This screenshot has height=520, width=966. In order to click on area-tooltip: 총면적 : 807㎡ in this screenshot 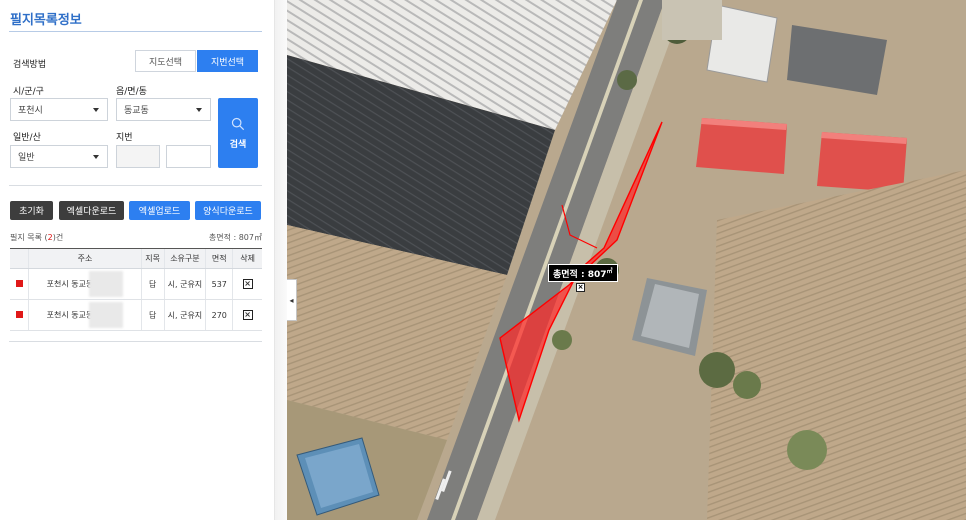, I will do `click(583, 273)`.